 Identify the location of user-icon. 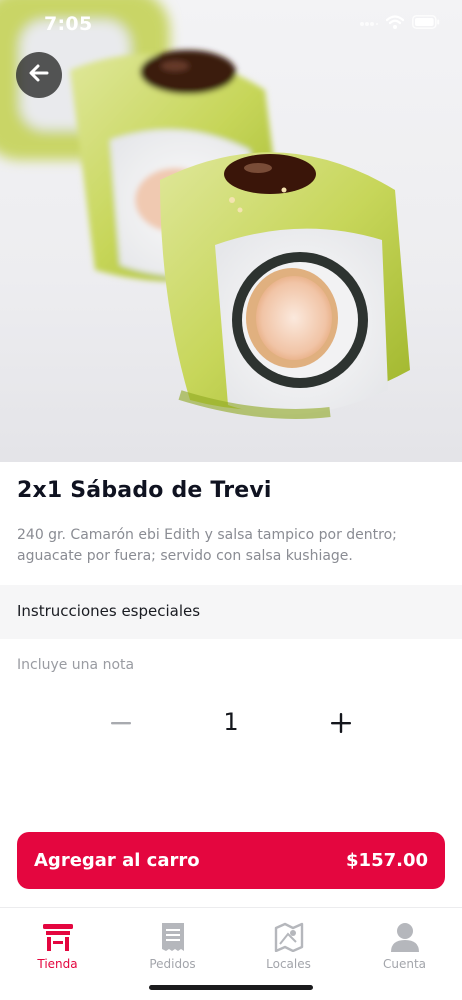
(405, 935).